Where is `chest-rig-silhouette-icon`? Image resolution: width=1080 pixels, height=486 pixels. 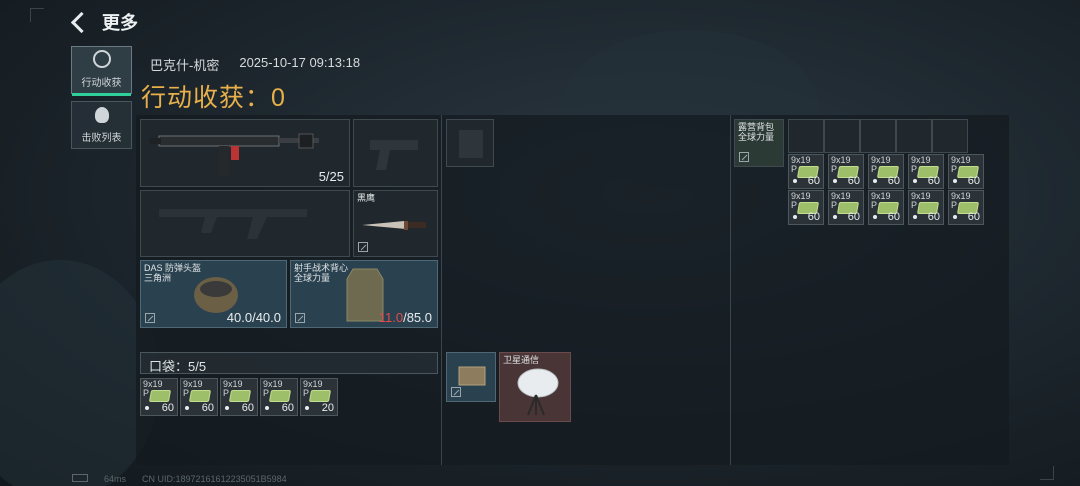
chest-rig-silhouette-icon is located at coordinates (471, 144).